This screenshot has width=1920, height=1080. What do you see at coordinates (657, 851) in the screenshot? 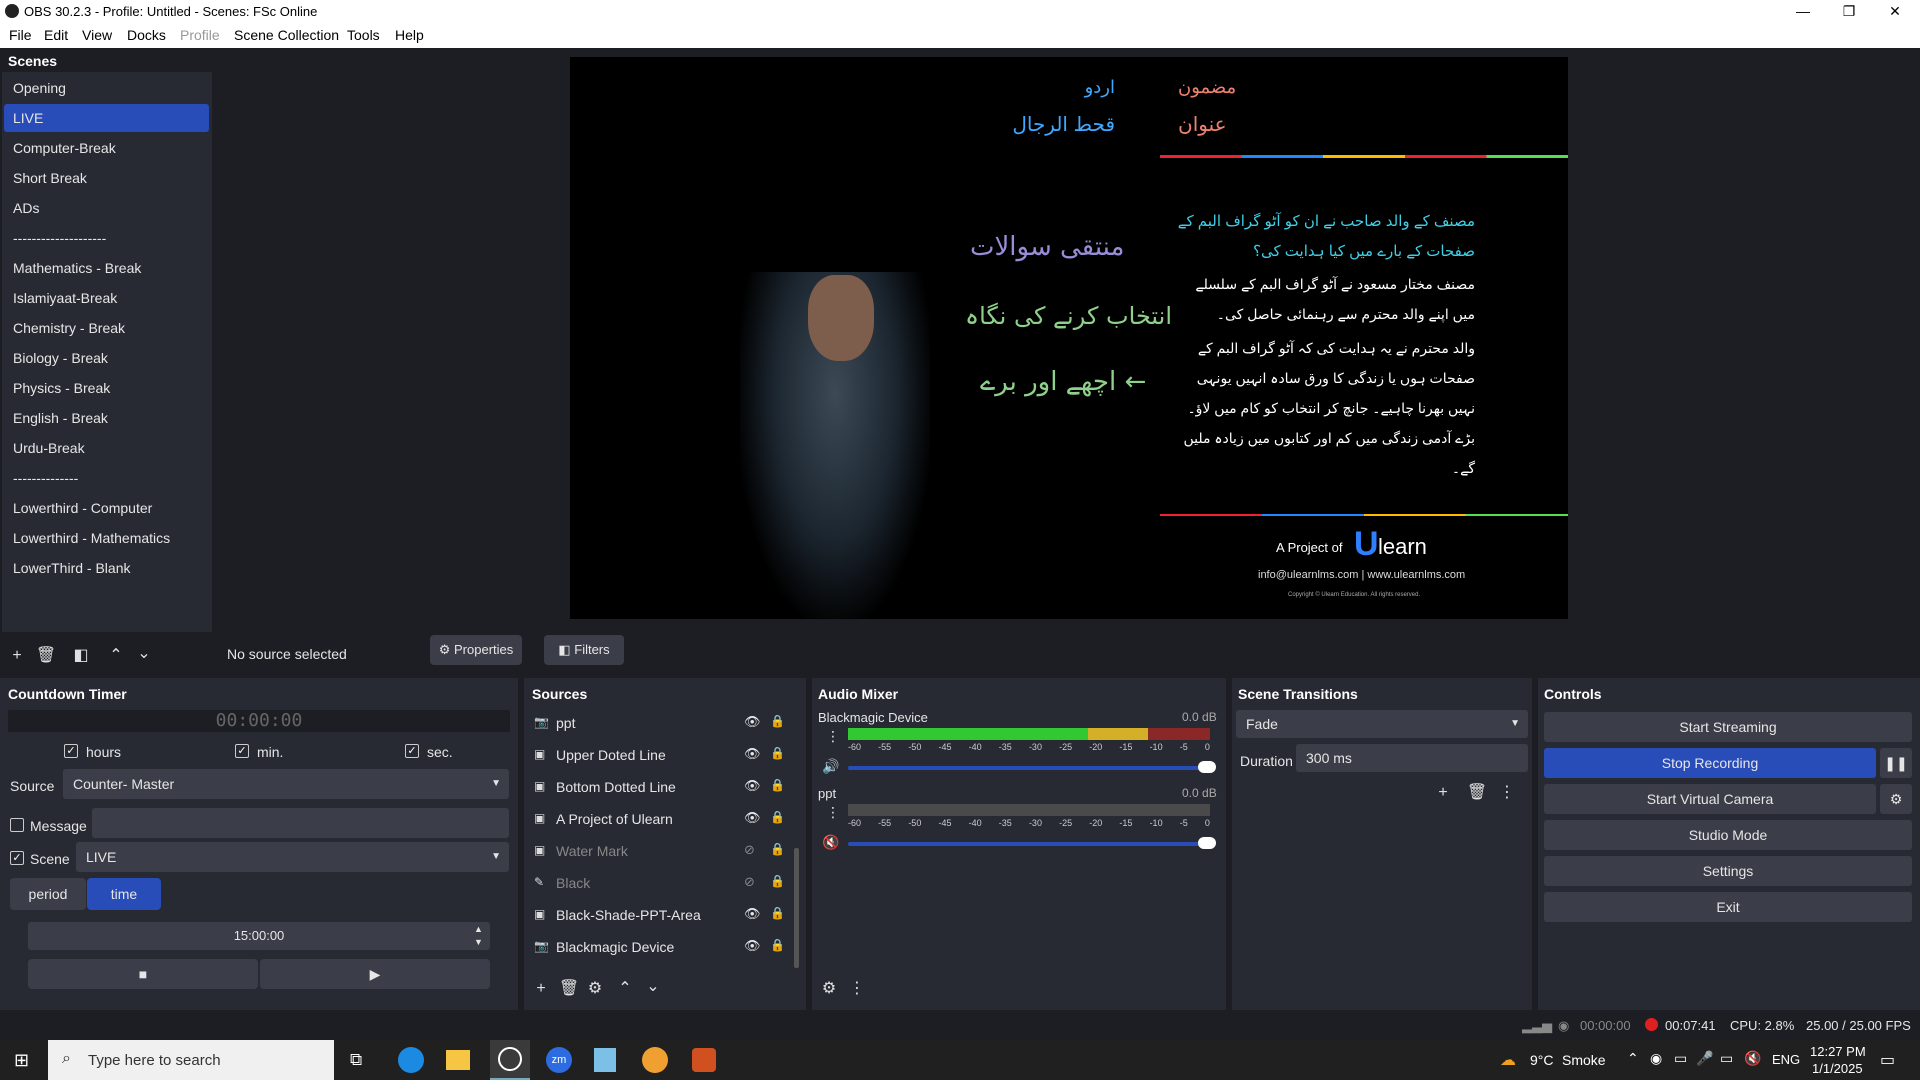
I see `source-item: ▣ Water Mark ⊘ 🔒` at bounding box center [657, 851].